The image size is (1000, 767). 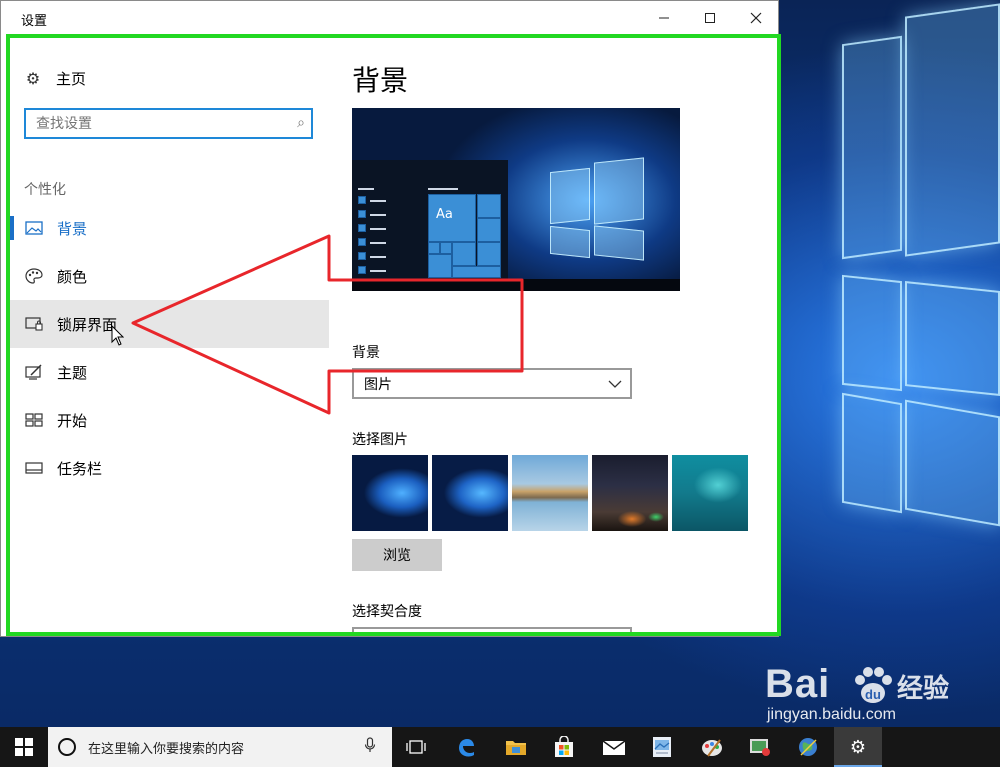 What do you see at coordinates (169, 324) in the screenshot?
I see `sidebar-item-lock-screen: 锁屏界面` at bounding box center [169, 324].